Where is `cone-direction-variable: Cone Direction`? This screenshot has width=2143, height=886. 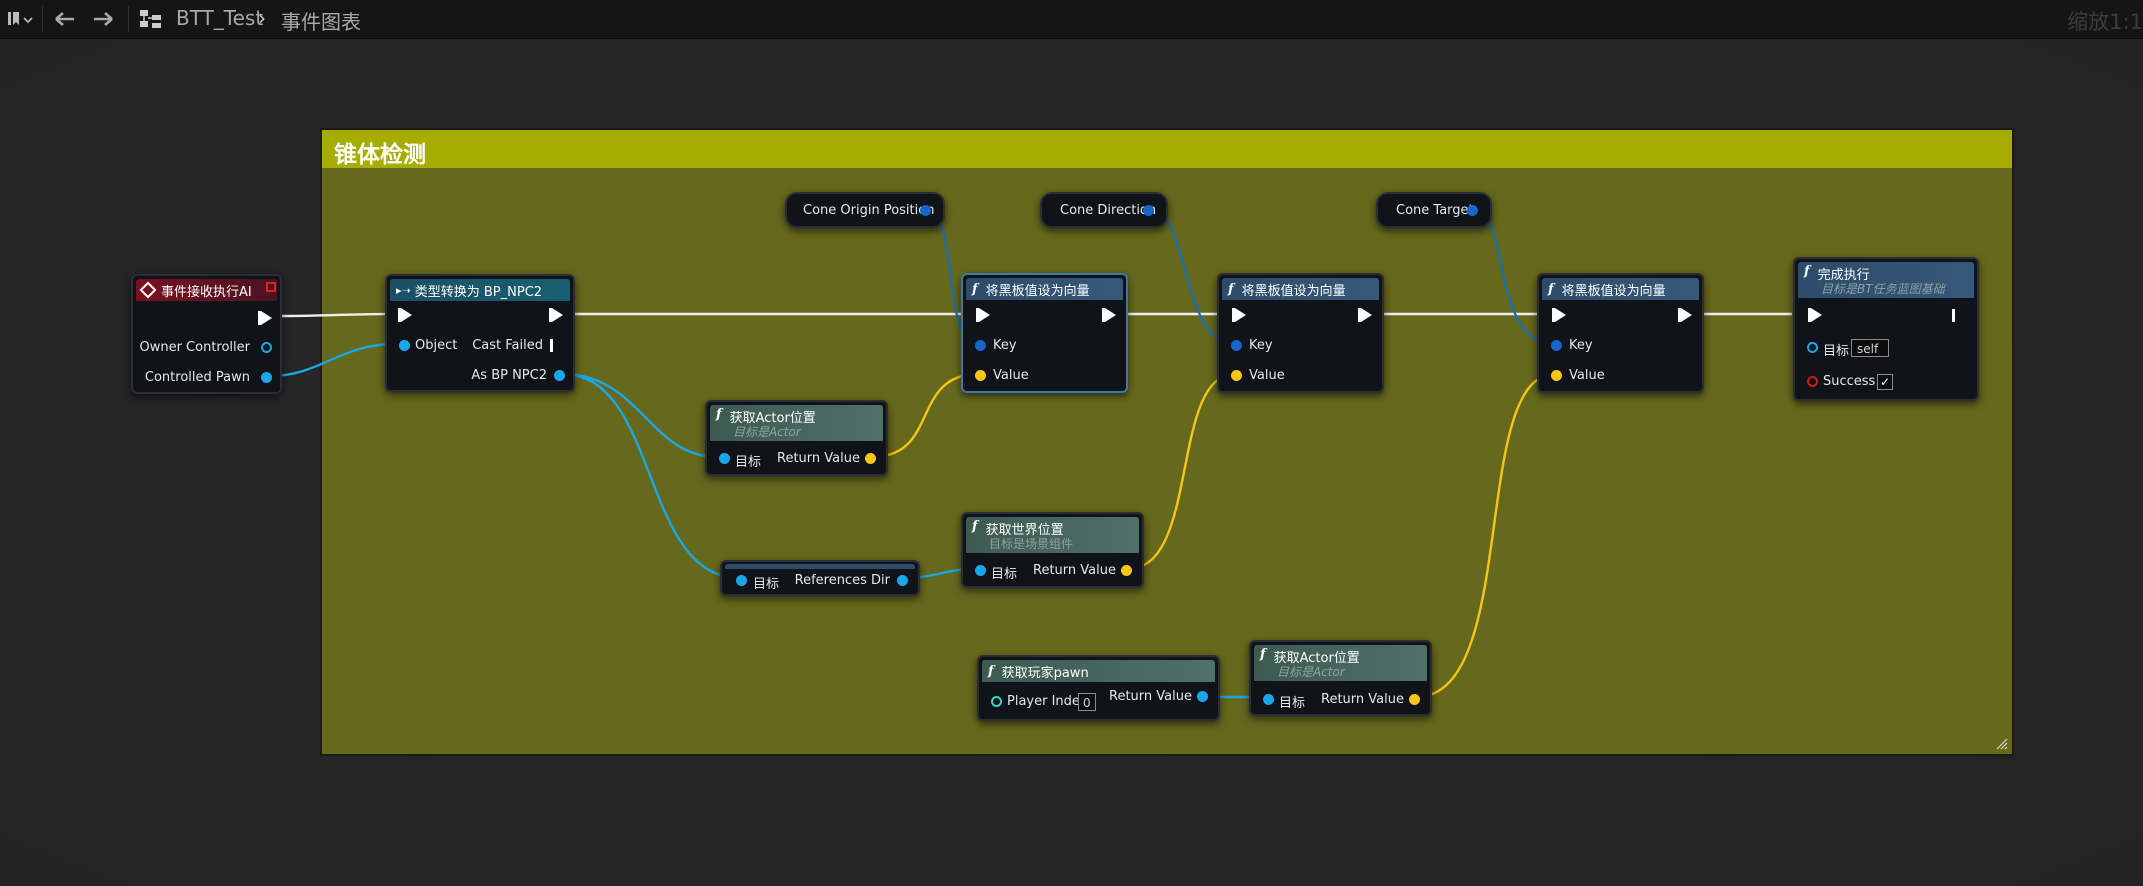 cone-direction-variable: Cone Direction is located at coordinates (1104, 210).